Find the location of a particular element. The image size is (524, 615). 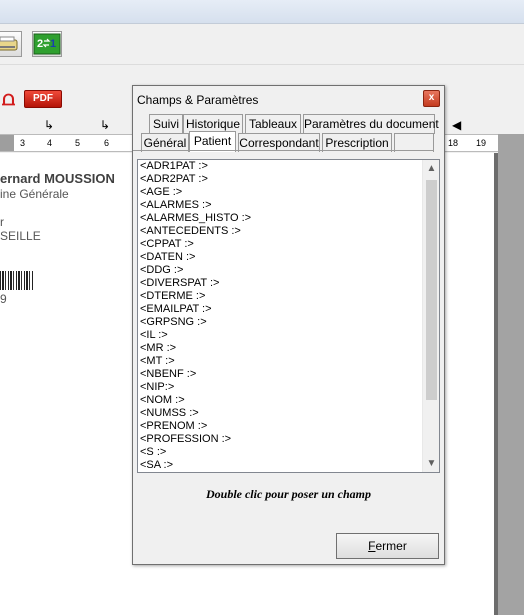

field-list-item: <NUMSS :> is located at coordinates (282, 413).